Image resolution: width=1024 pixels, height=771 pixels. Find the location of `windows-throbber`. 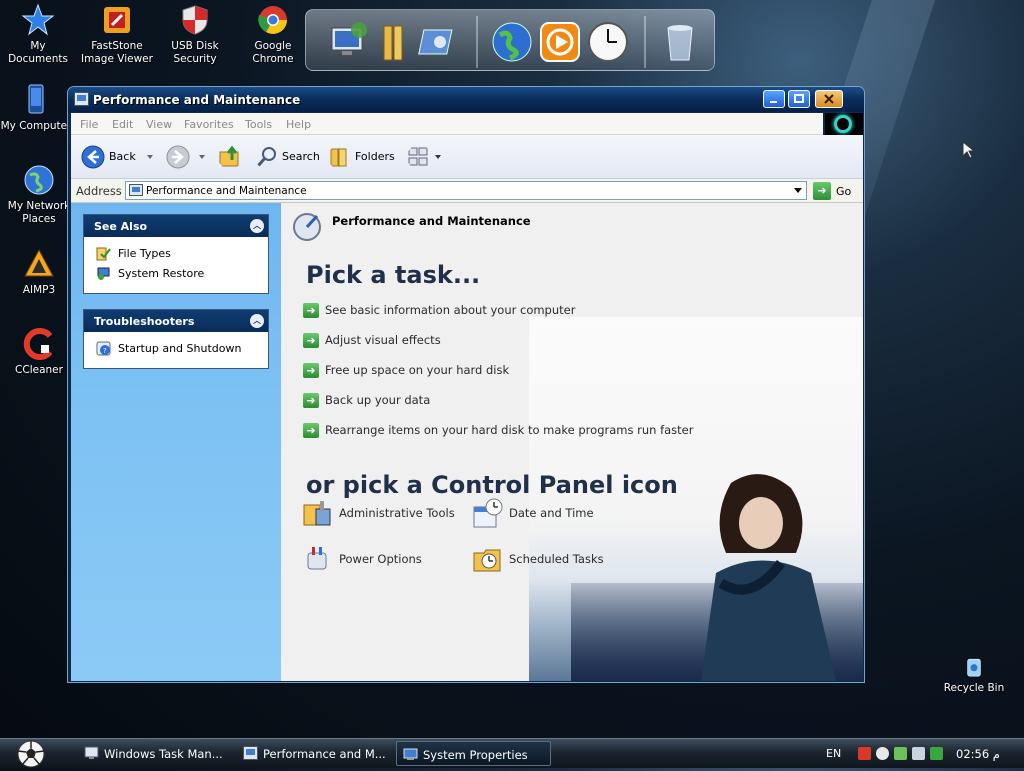

windows-throbber is located at coordinates (844, 124).